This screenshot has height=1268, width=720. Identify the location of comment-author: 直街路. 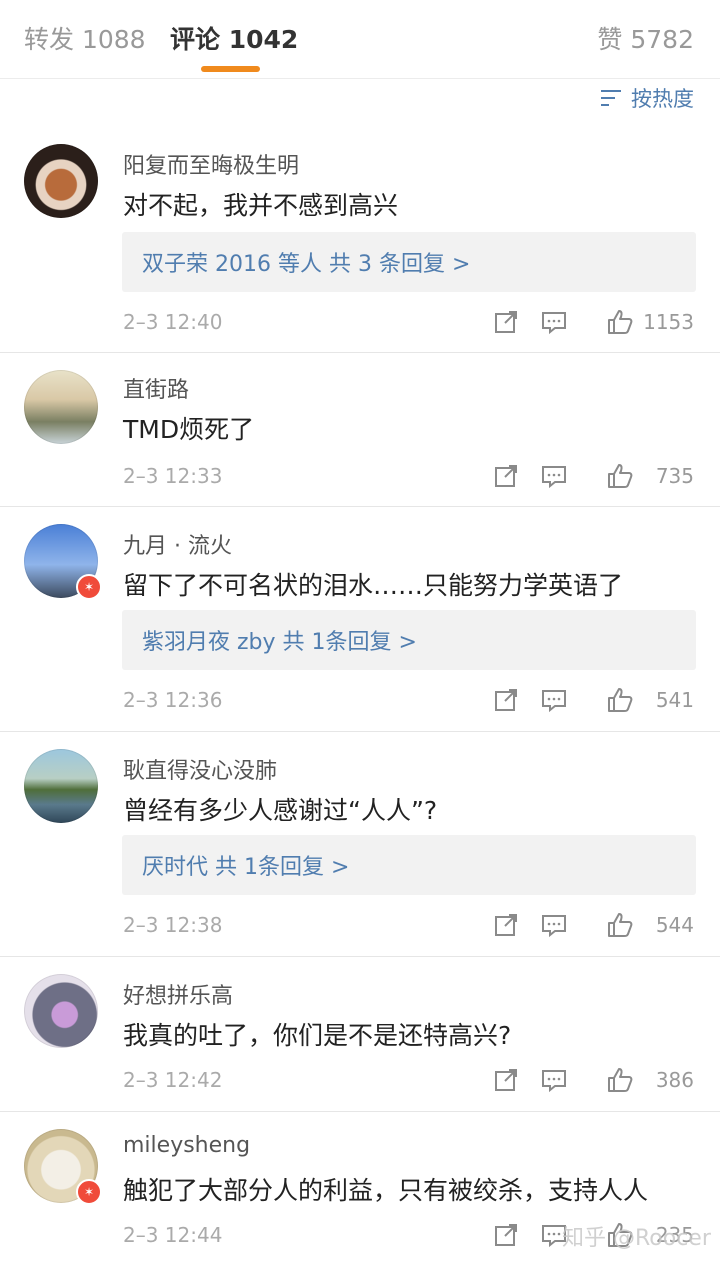
(156, 388).